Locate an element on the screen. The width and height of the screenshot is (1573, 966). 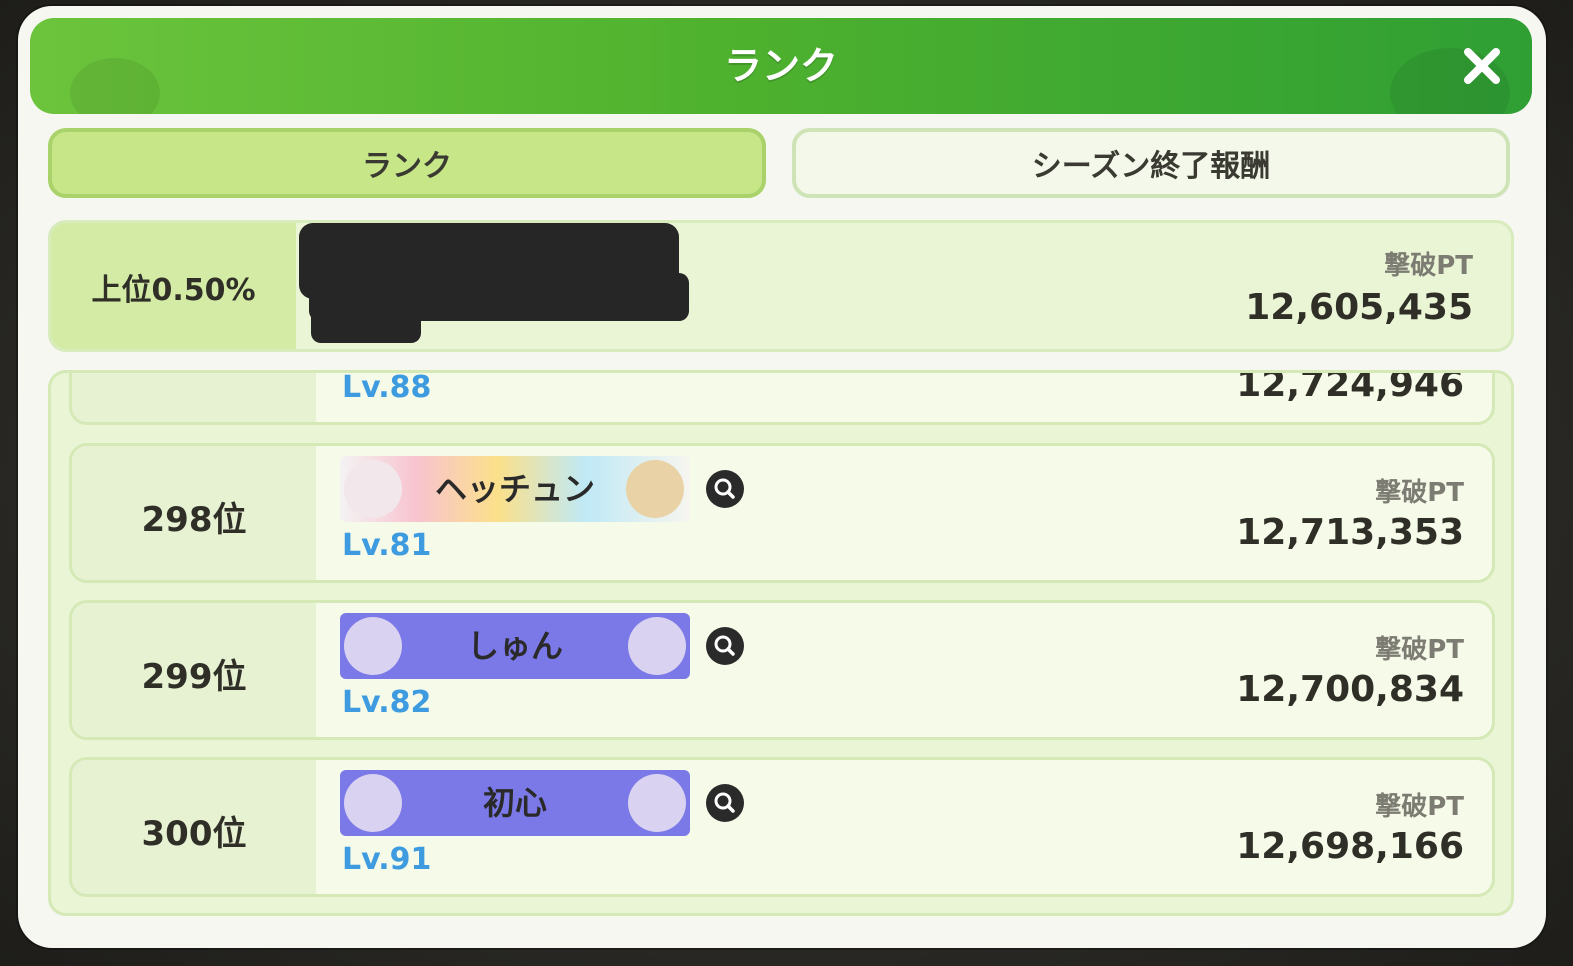
list-item-partial: Lv.88 12,724,946 is located at coordinates (782, 397).